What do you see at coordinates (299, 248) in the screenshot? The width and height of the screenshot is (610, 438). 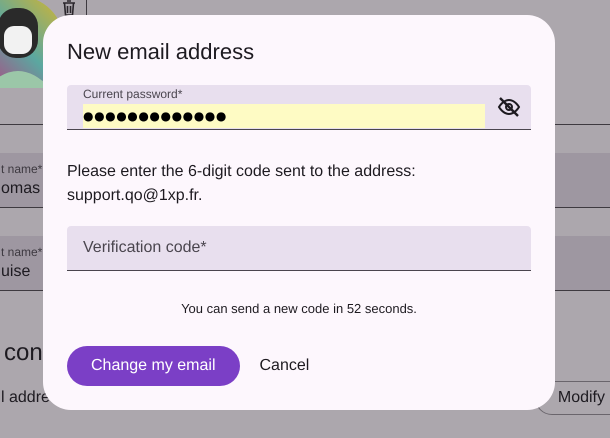 I see `verification-code-field: Verification code*` at bounding box center [299, 248].